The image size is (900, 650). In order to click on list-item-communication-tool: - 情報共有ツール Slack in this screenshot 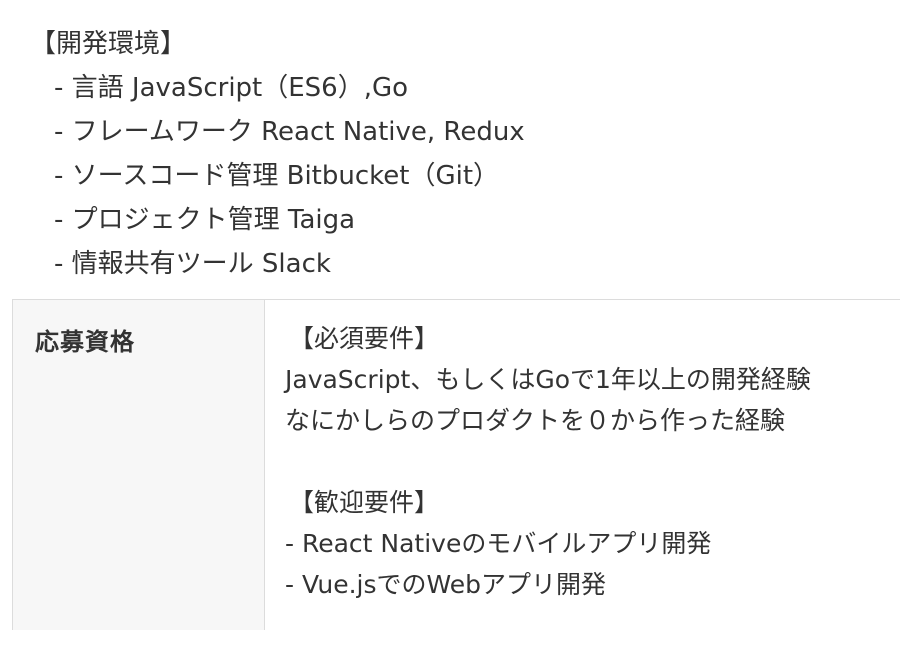, I will do `click(192, 264)`.